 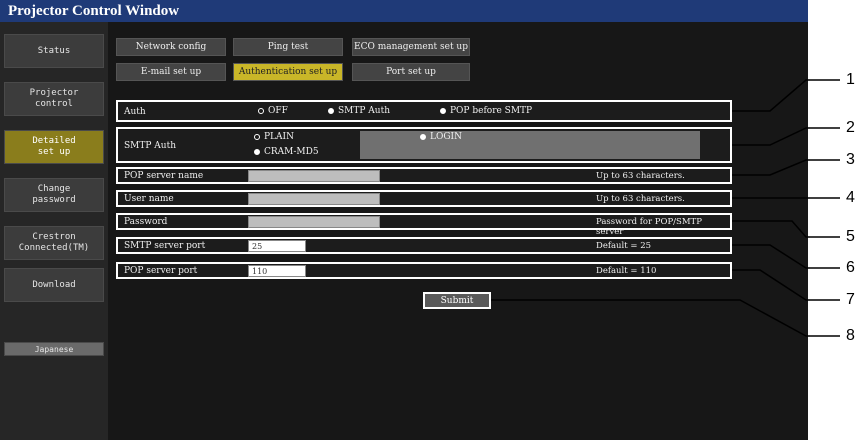 What do you see at coordinates (850, 267) in the screenshot?
I see `callout-6: 6` at bounding box center [850, 267].